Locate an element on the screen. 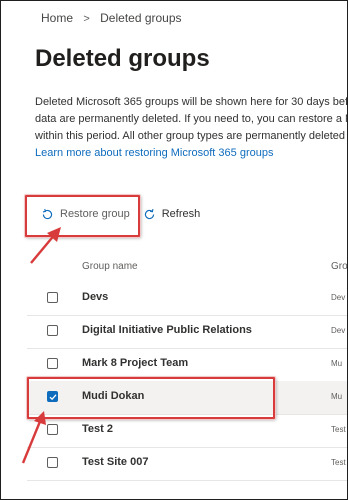  group-name: Devs is located at coordinates (95, 297).